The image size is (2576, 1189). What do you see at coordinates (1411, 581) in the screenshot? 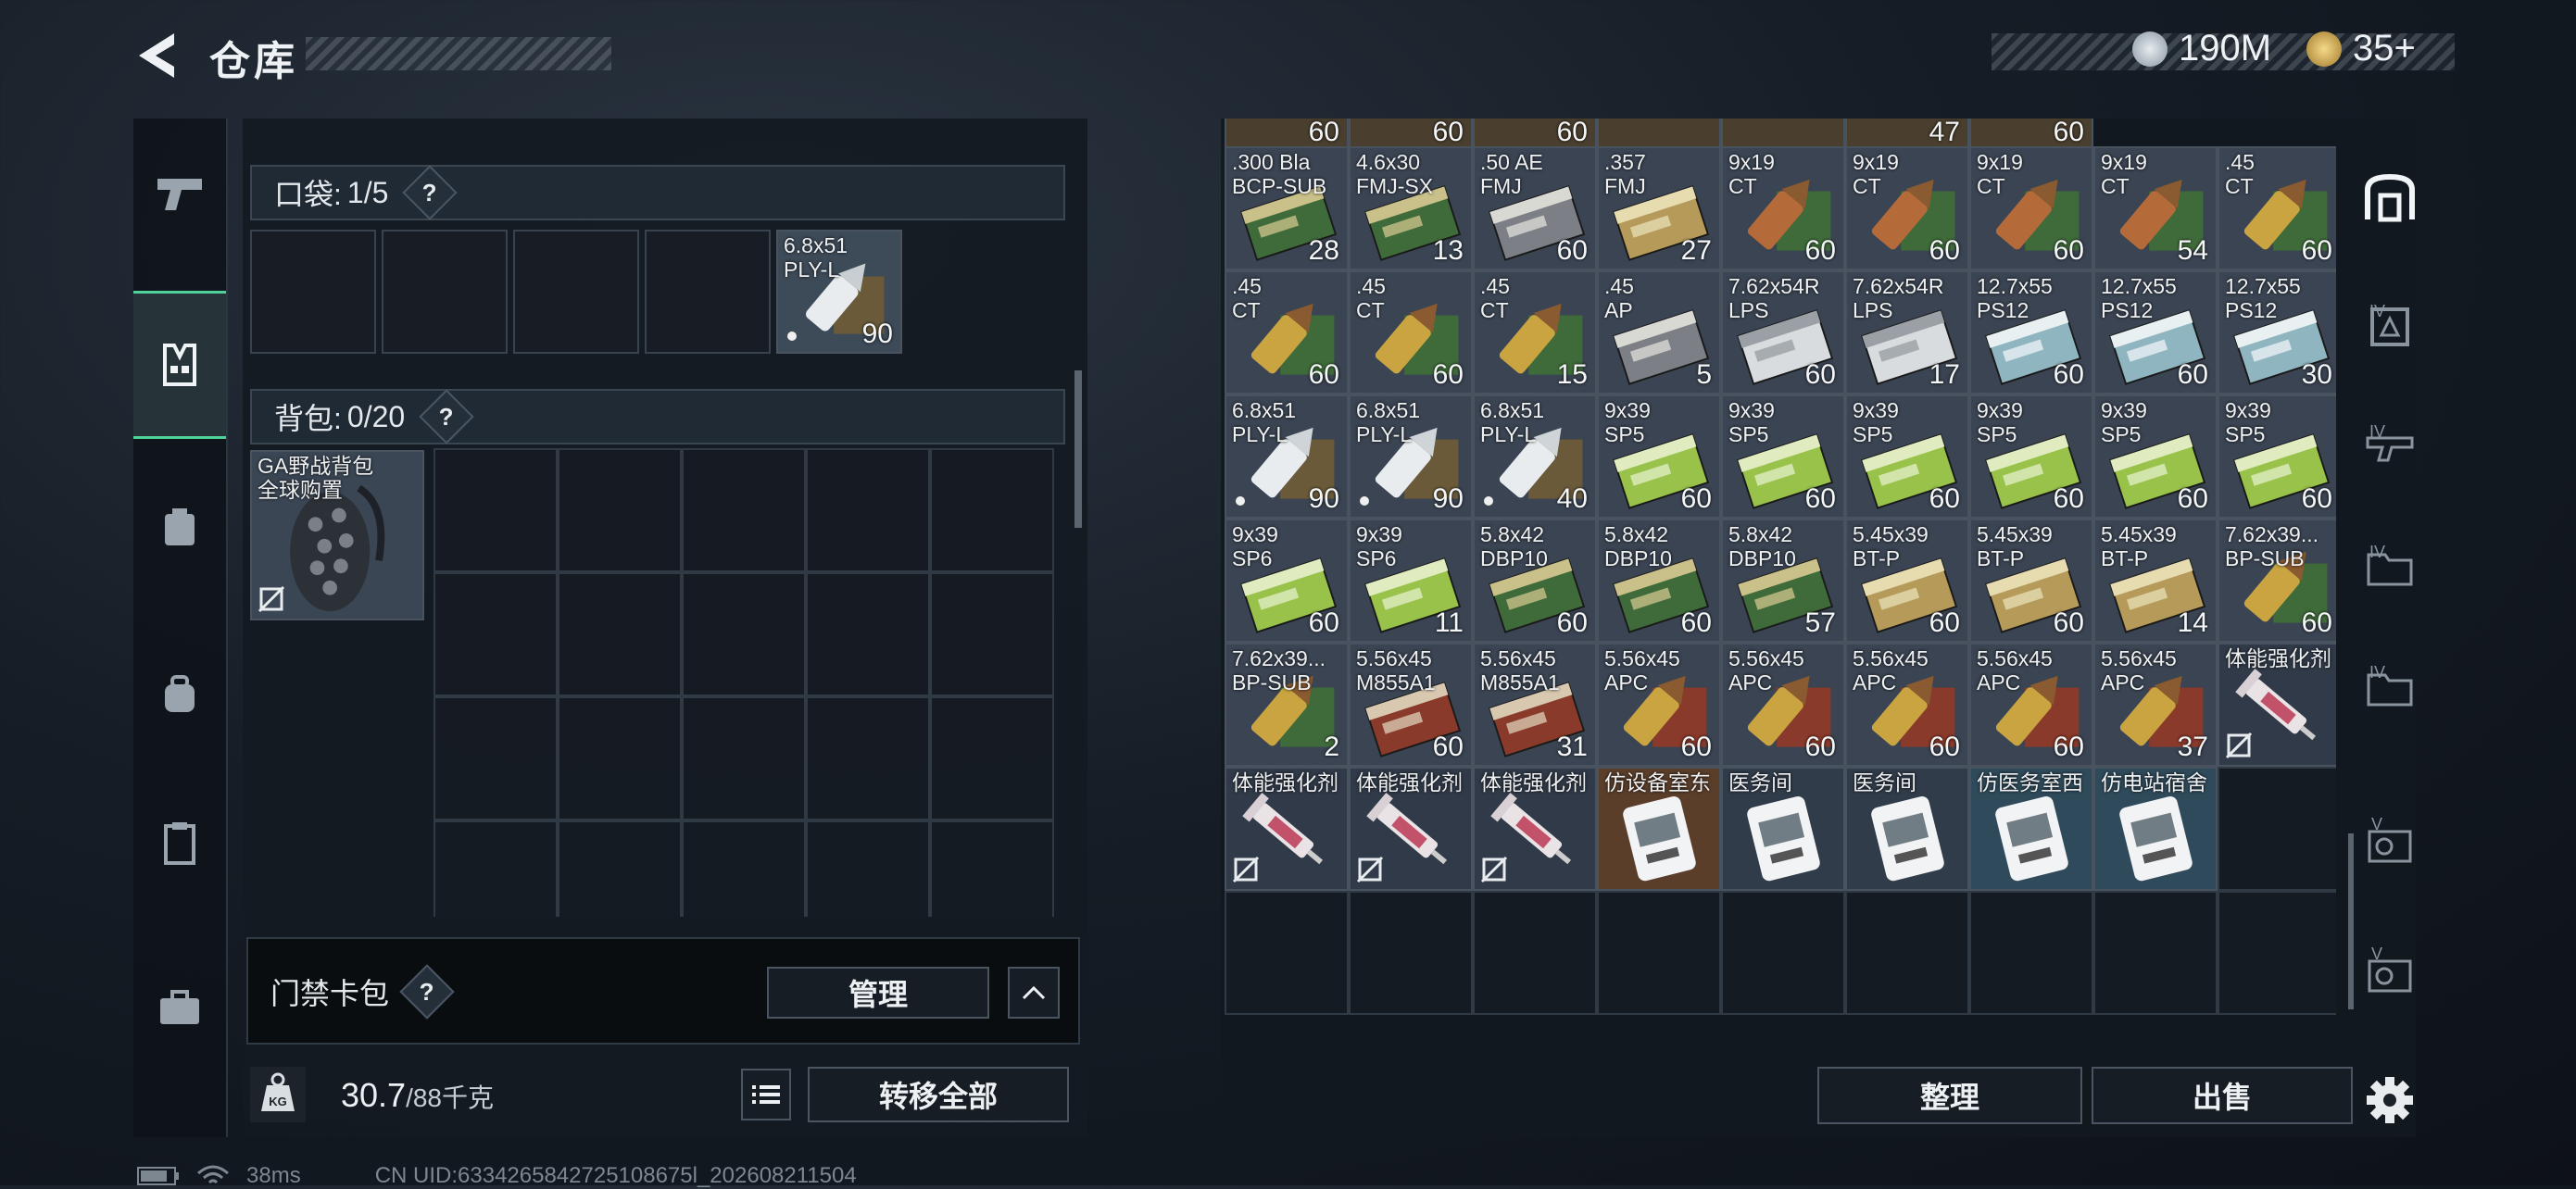
I see `stash-item: 9x39 SP6 11` at bounding box center [1411, 581].